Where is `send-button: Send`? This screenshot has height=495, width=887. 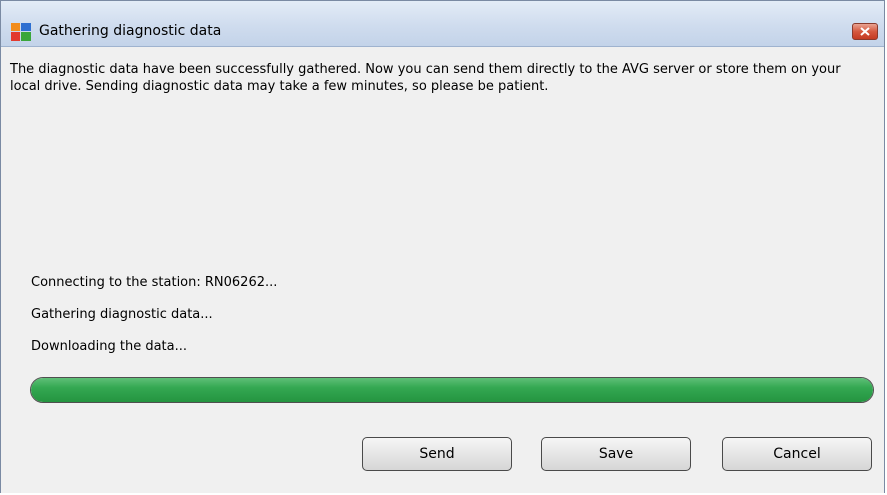
send-button: Send is located at coordinates (437, 454).